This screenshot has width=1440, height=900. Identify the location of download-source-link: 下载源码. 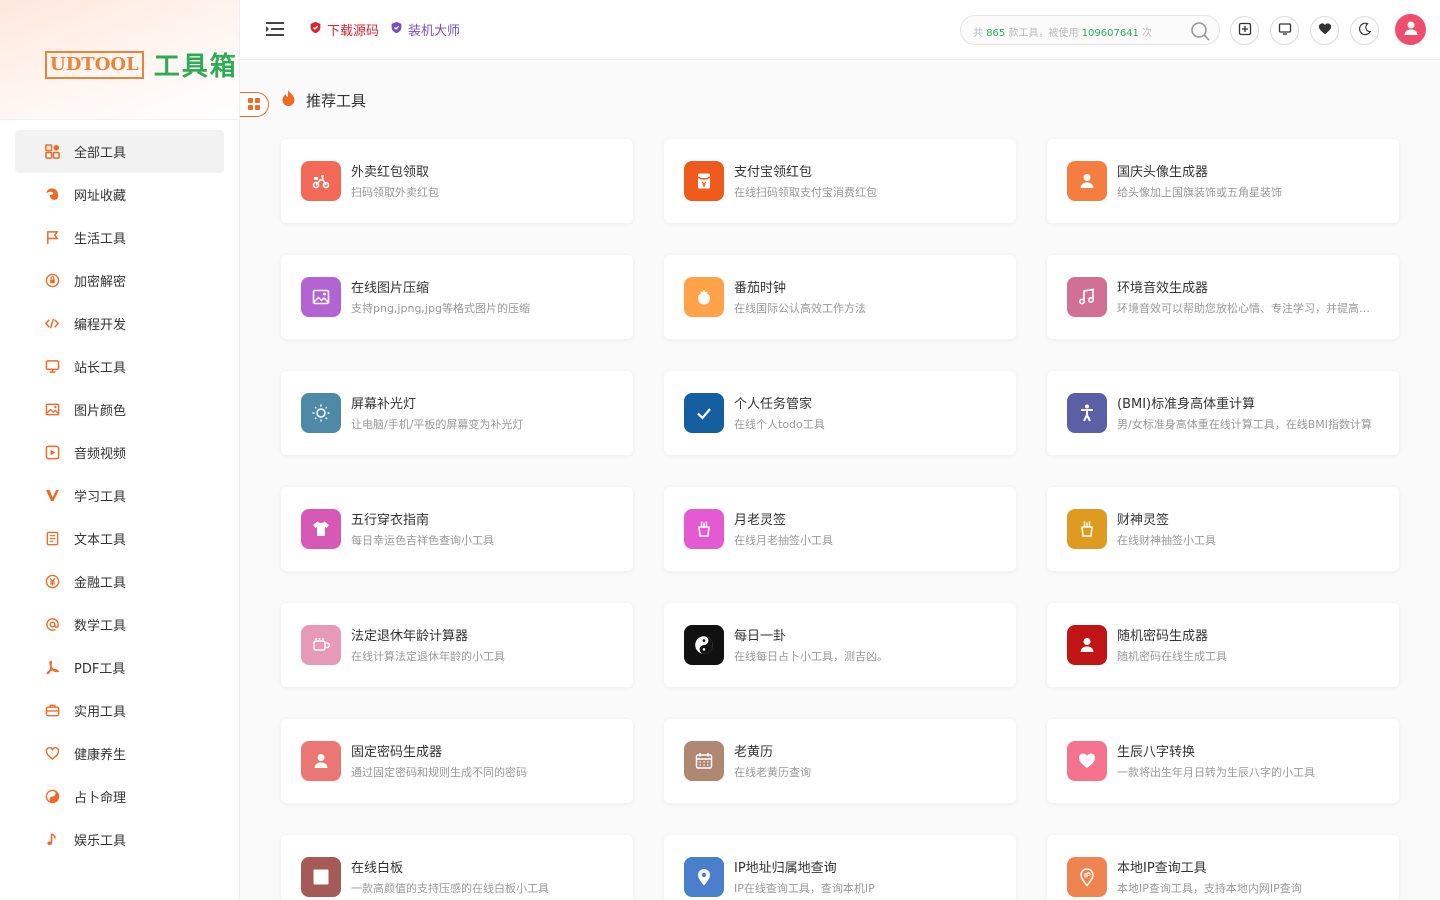
(344, 29).